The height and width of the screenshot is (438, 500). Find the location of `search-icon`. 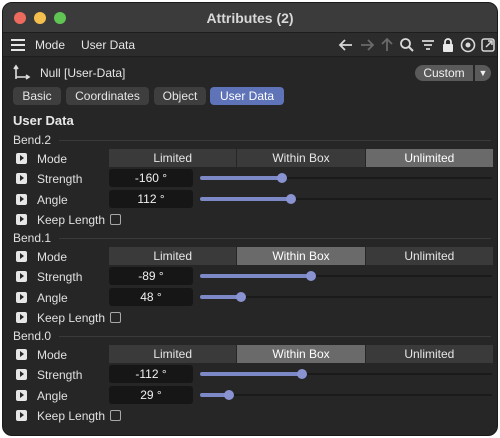

search-icon is located at coordinates (407, 45).